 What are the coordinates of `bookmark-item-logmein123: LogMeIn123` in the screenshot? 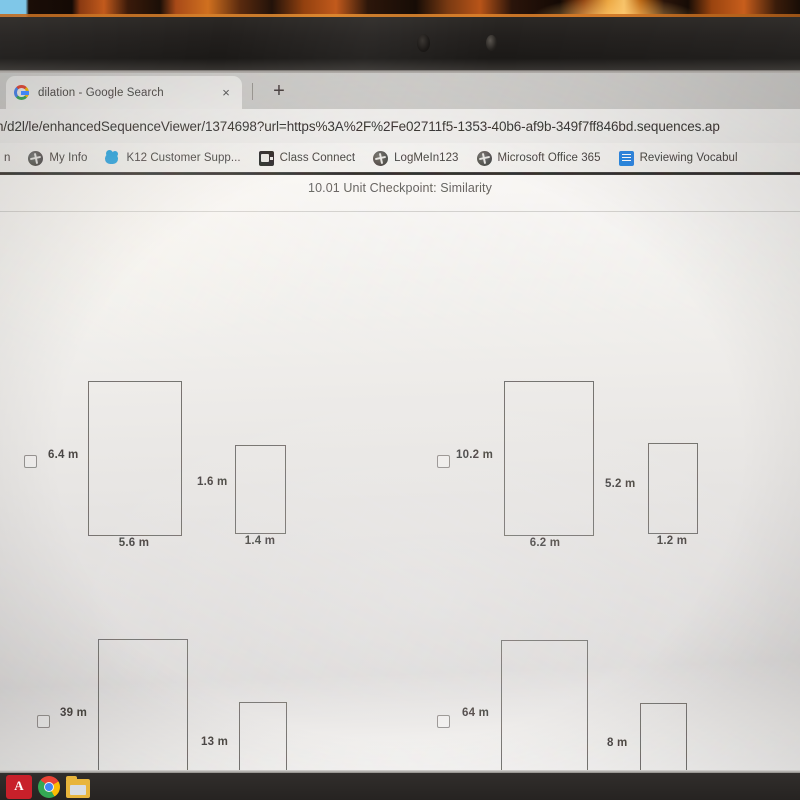 It's located at (415, 158).